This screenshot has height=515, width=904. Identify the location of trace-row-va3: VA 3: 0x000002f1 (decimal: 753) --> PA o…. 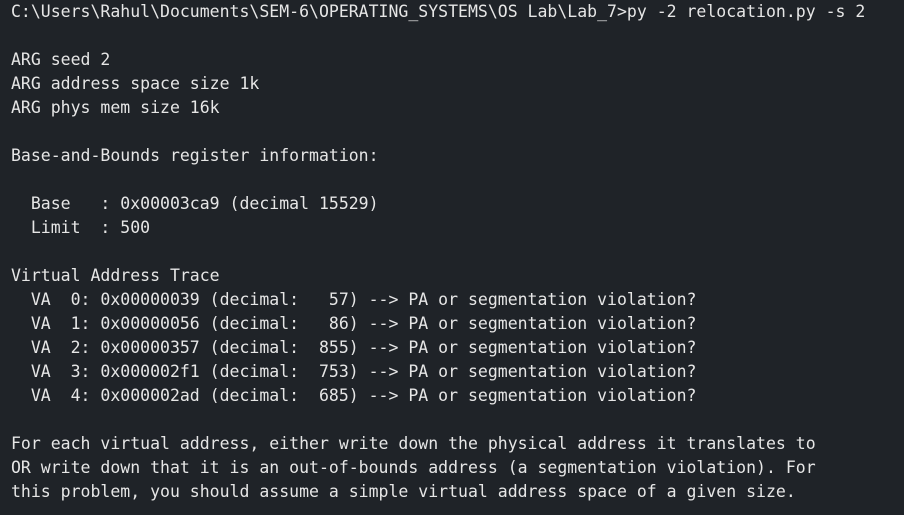
(354, 371).